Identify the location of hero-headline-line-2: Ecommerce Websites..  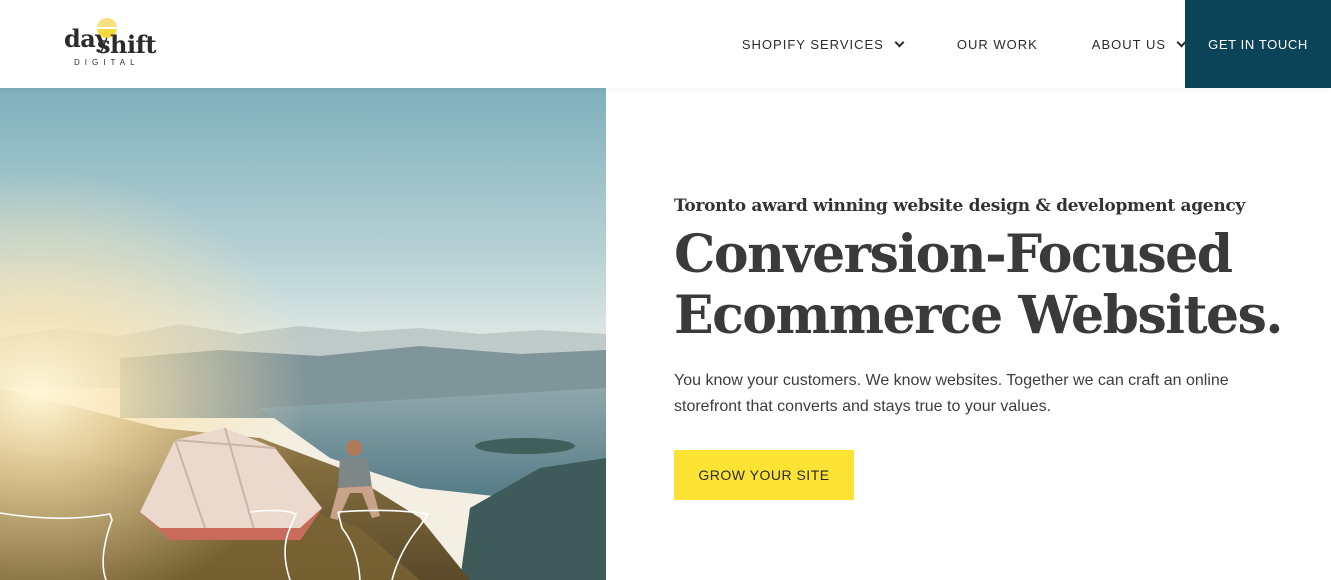
(978, 315).